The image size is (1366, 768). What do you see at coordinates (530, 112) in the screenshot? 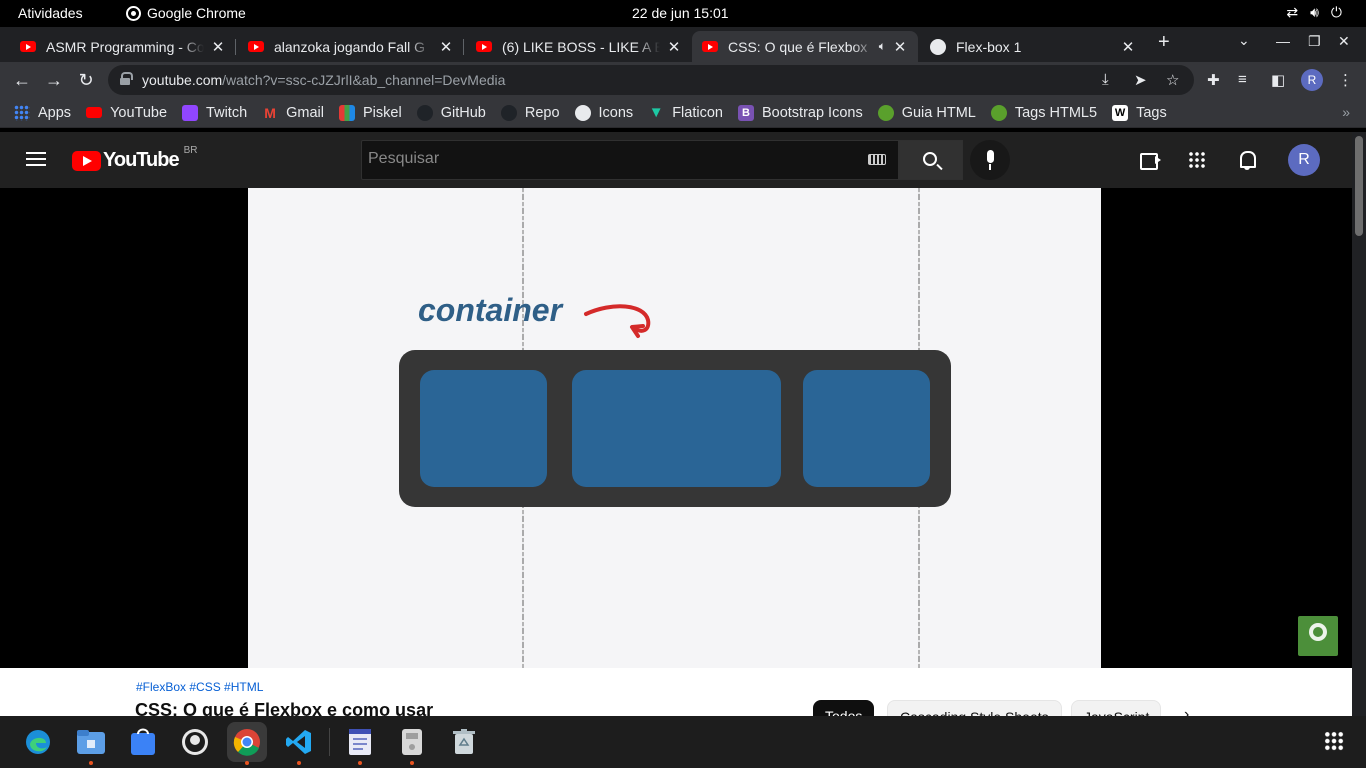
I see `bookmark-repo: Repo` at bounding box center [530, 112].